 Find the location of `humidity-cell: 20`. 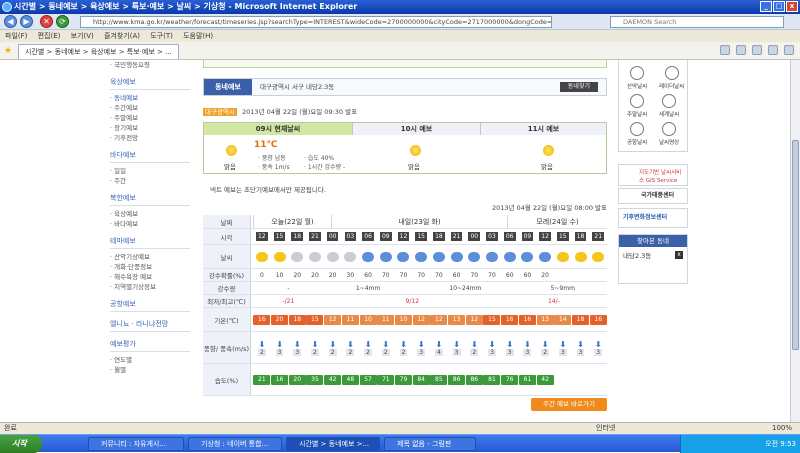

humidity-cell: 20 is located at coordinates (297, 379).